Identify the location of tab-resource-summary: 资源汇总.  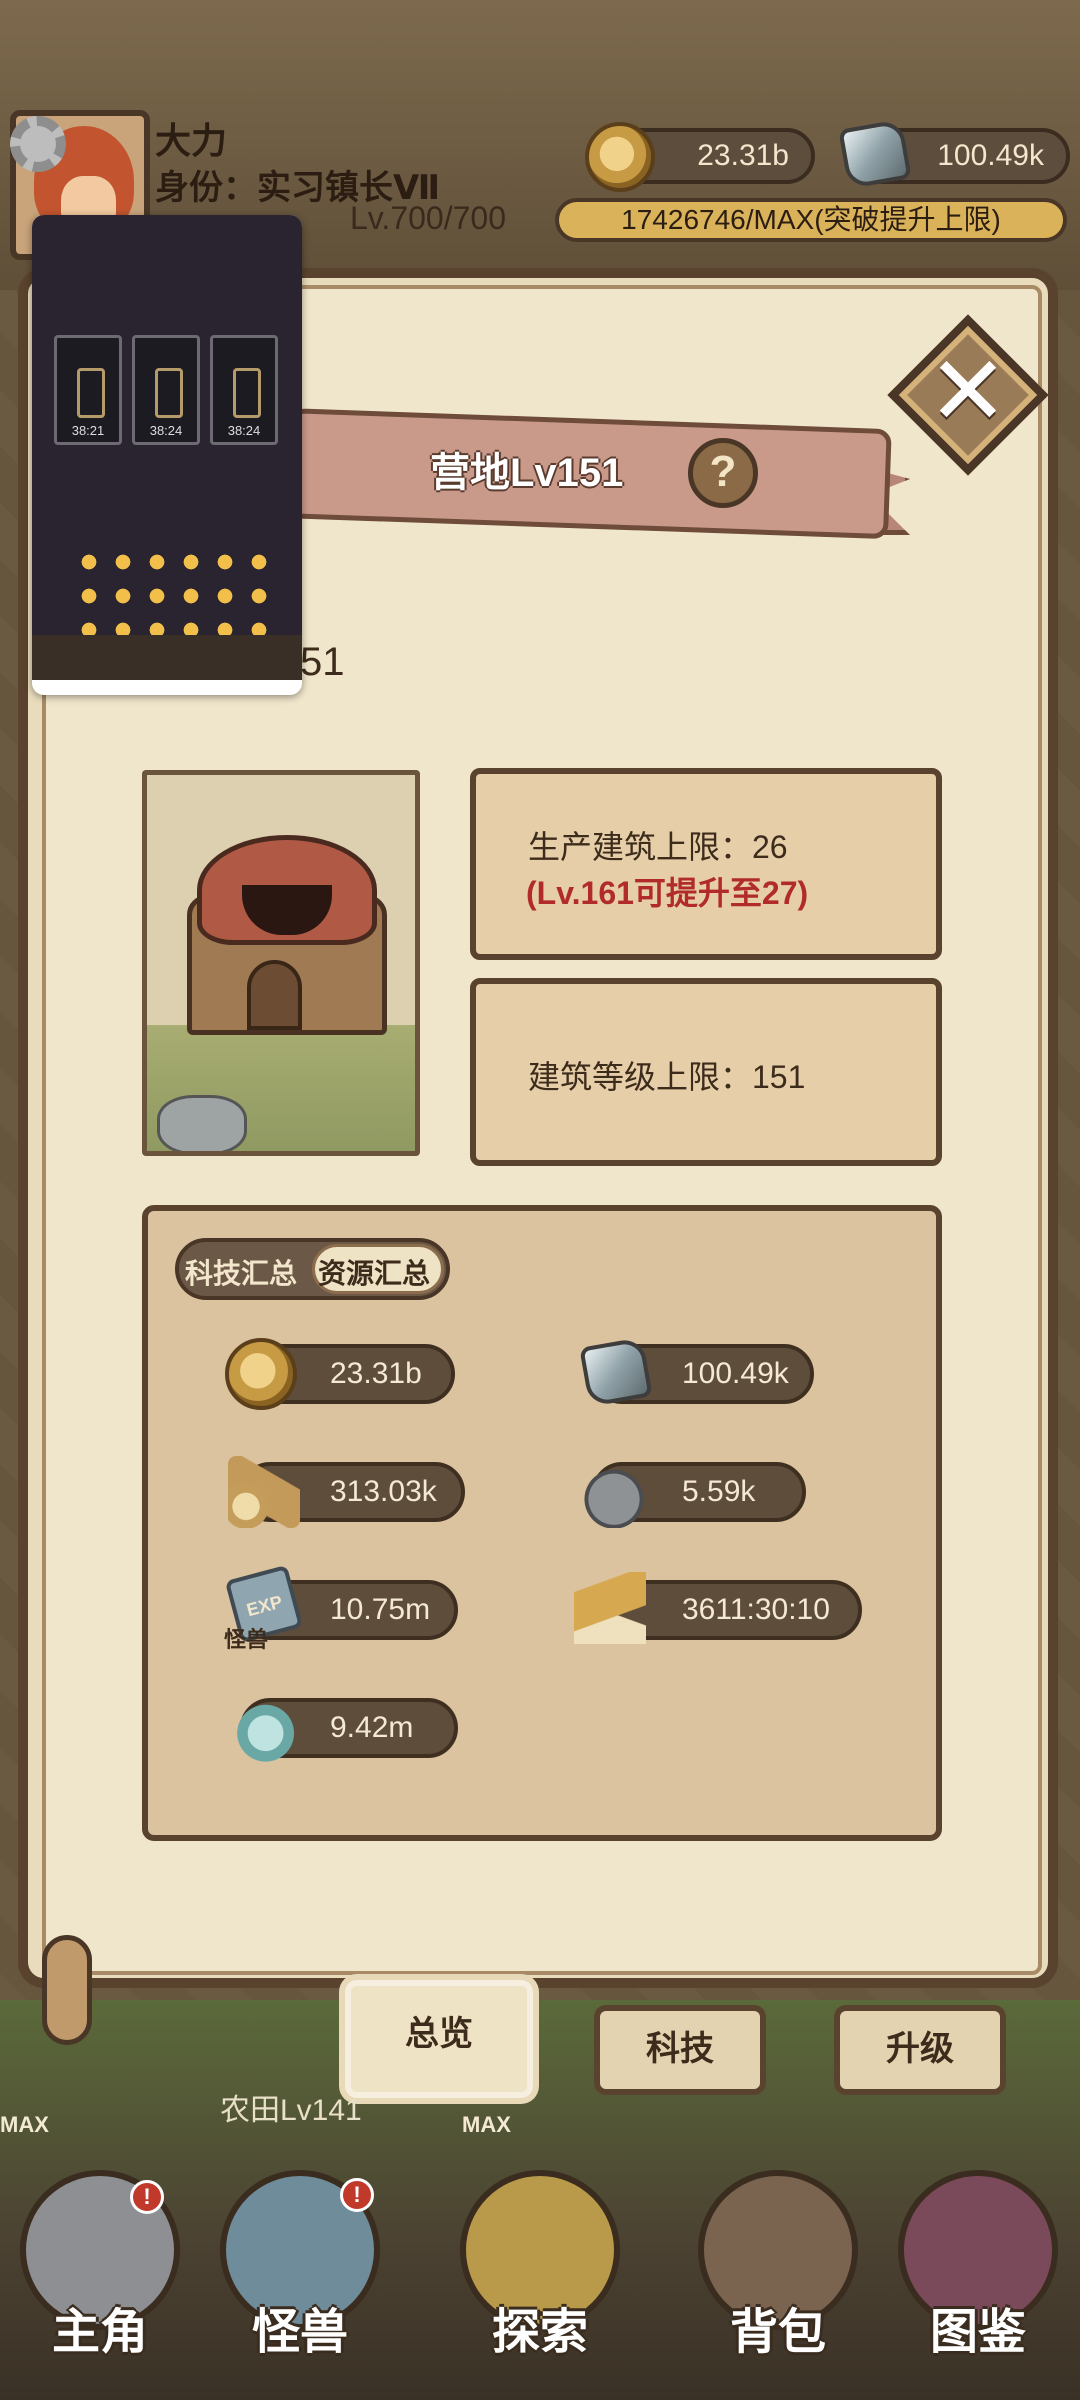
(374, 1272).